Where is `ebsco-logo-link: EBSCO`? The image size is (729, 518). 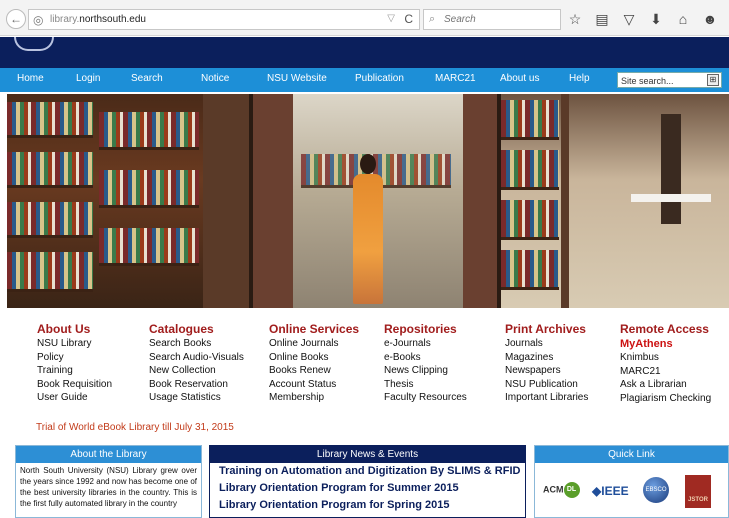 ebsco-logo-link: EBSCO is located at coordinates (656, 490).